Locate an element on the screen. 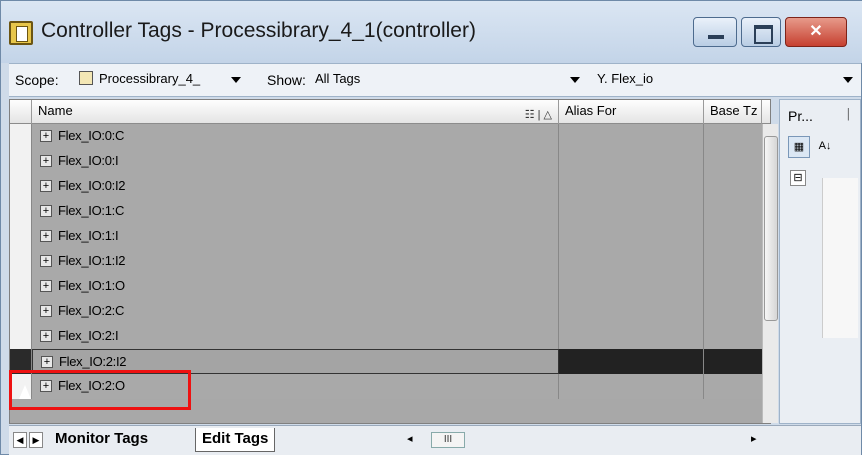 This screenshot has width=862, height=455. tag-name: Flex_IO:2:C is located at coordinates (91, 310).